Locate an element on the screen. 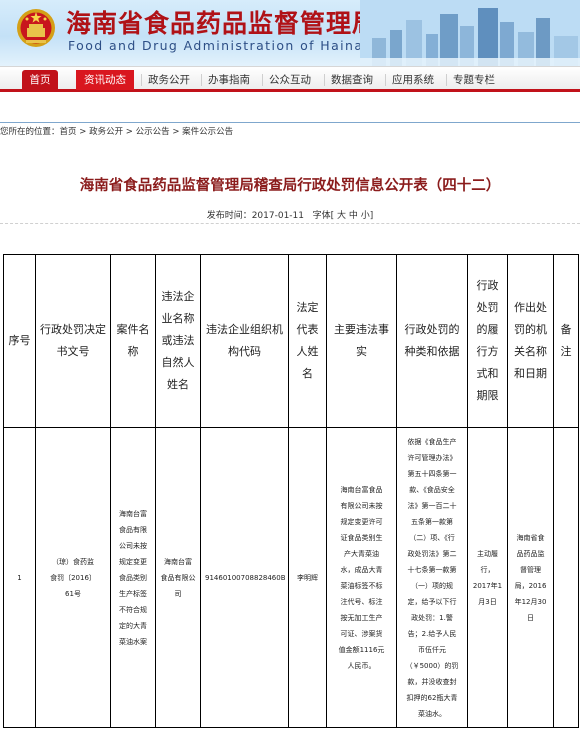  breadcrumb-case-announcements: 案件公示公告 is located at coordinates (207, 132).